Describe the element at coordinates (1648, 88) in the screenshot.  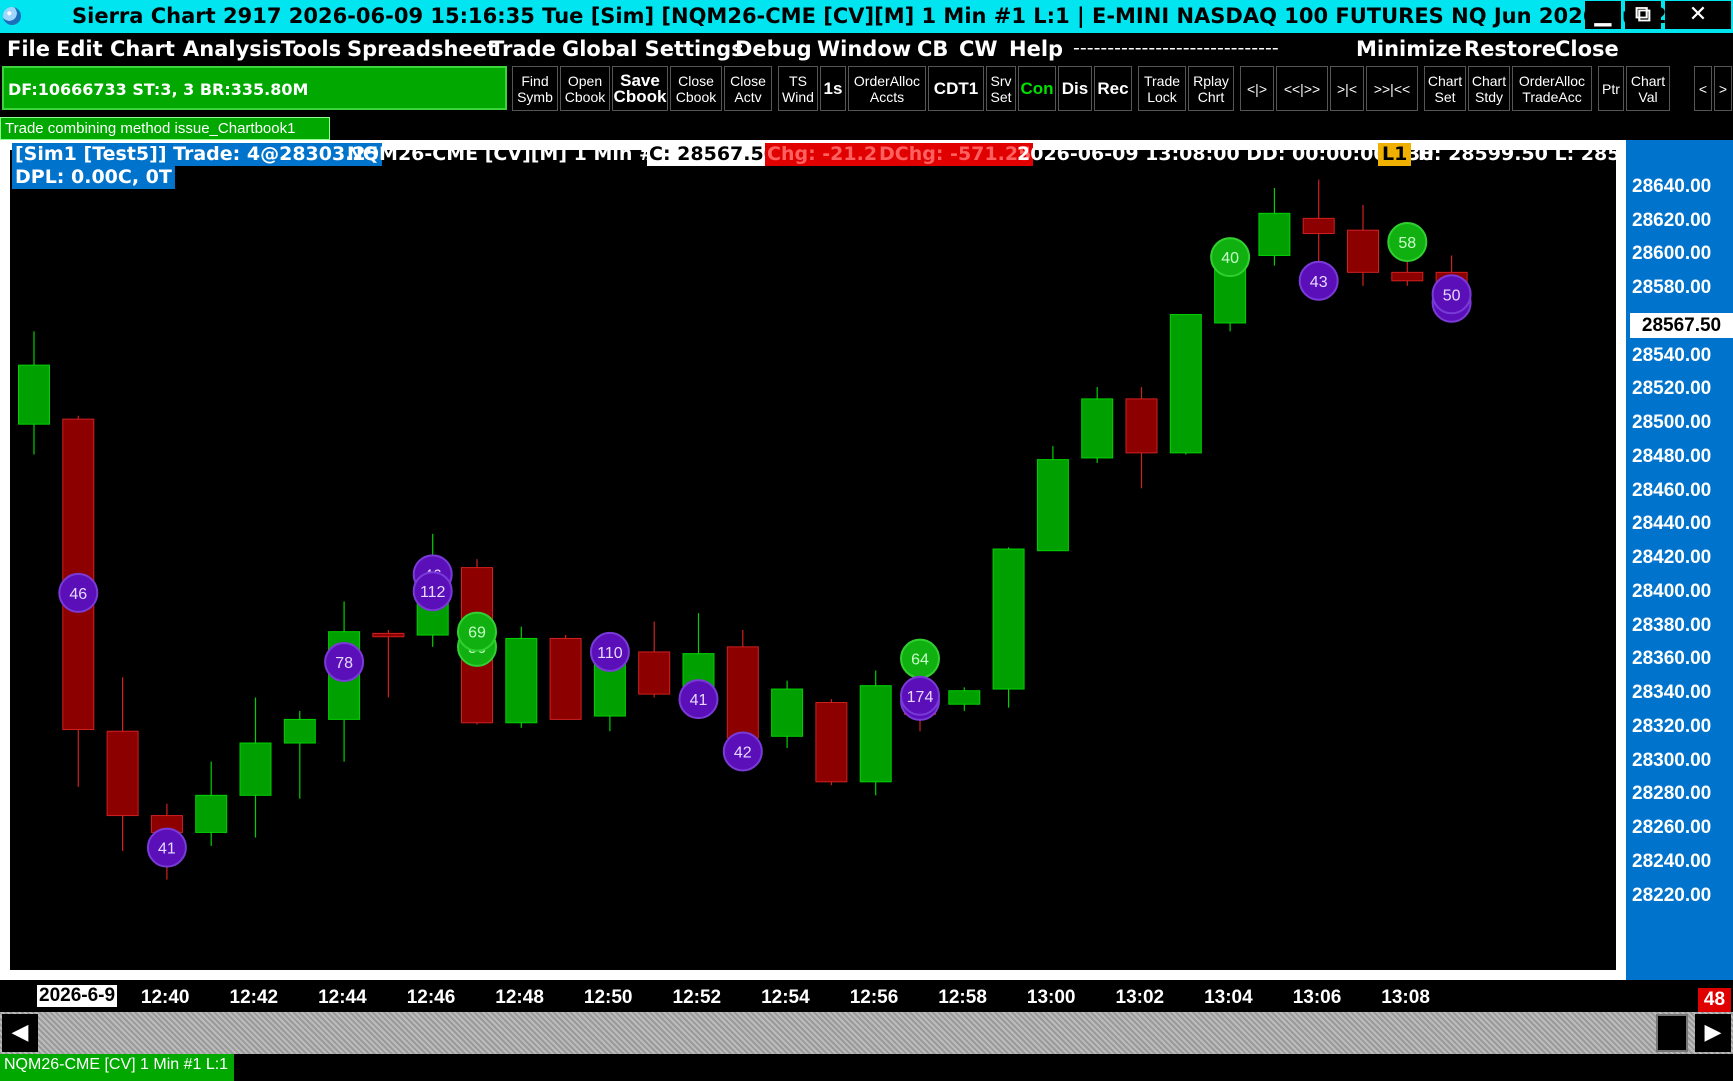
I see `chart-values-button: Chart Val` at that location.